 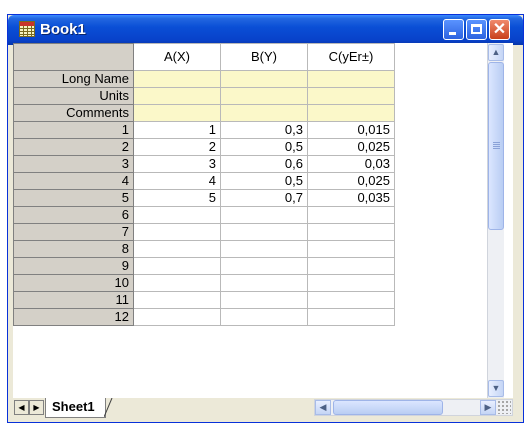 I want to click on row-header-long-name: Long Name, so click(x=73, y=79).